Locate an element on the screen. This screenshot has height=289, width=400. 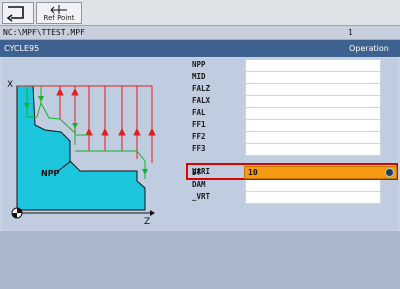
param-label-vari: VARI is located at coordinates (201, 171).